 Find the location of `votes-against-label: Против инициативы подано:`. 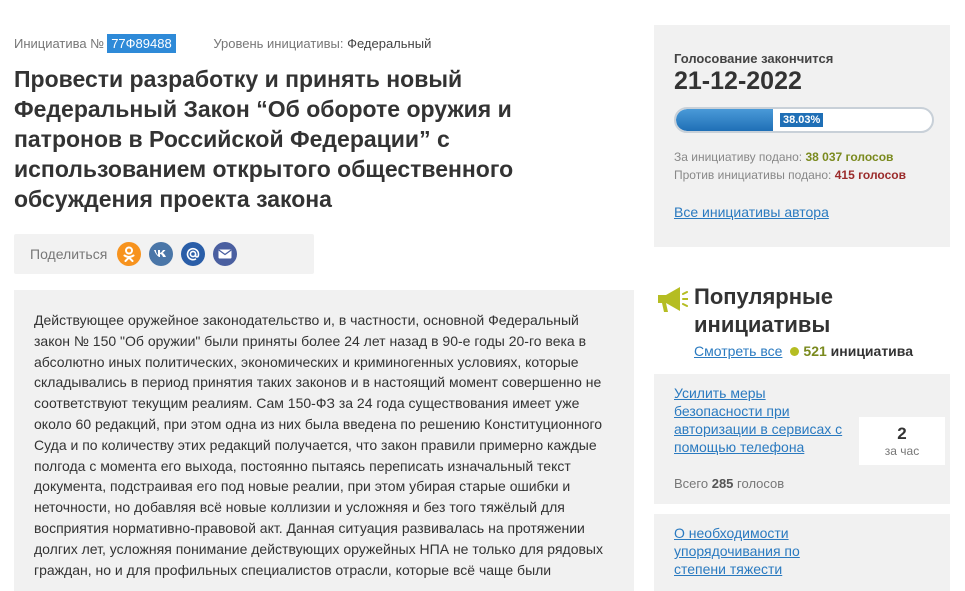

votes-against-label: Против инициативы подано: is located at coordinates (753, 175).